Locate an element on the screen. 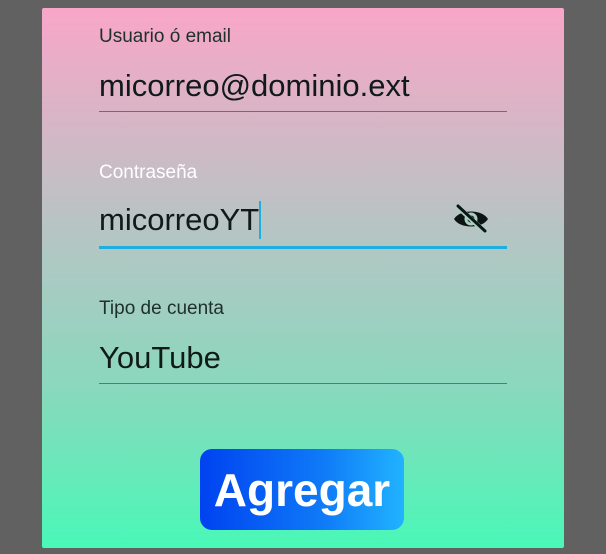  password-value: micorreoYT is located at coordinates (179, 219).